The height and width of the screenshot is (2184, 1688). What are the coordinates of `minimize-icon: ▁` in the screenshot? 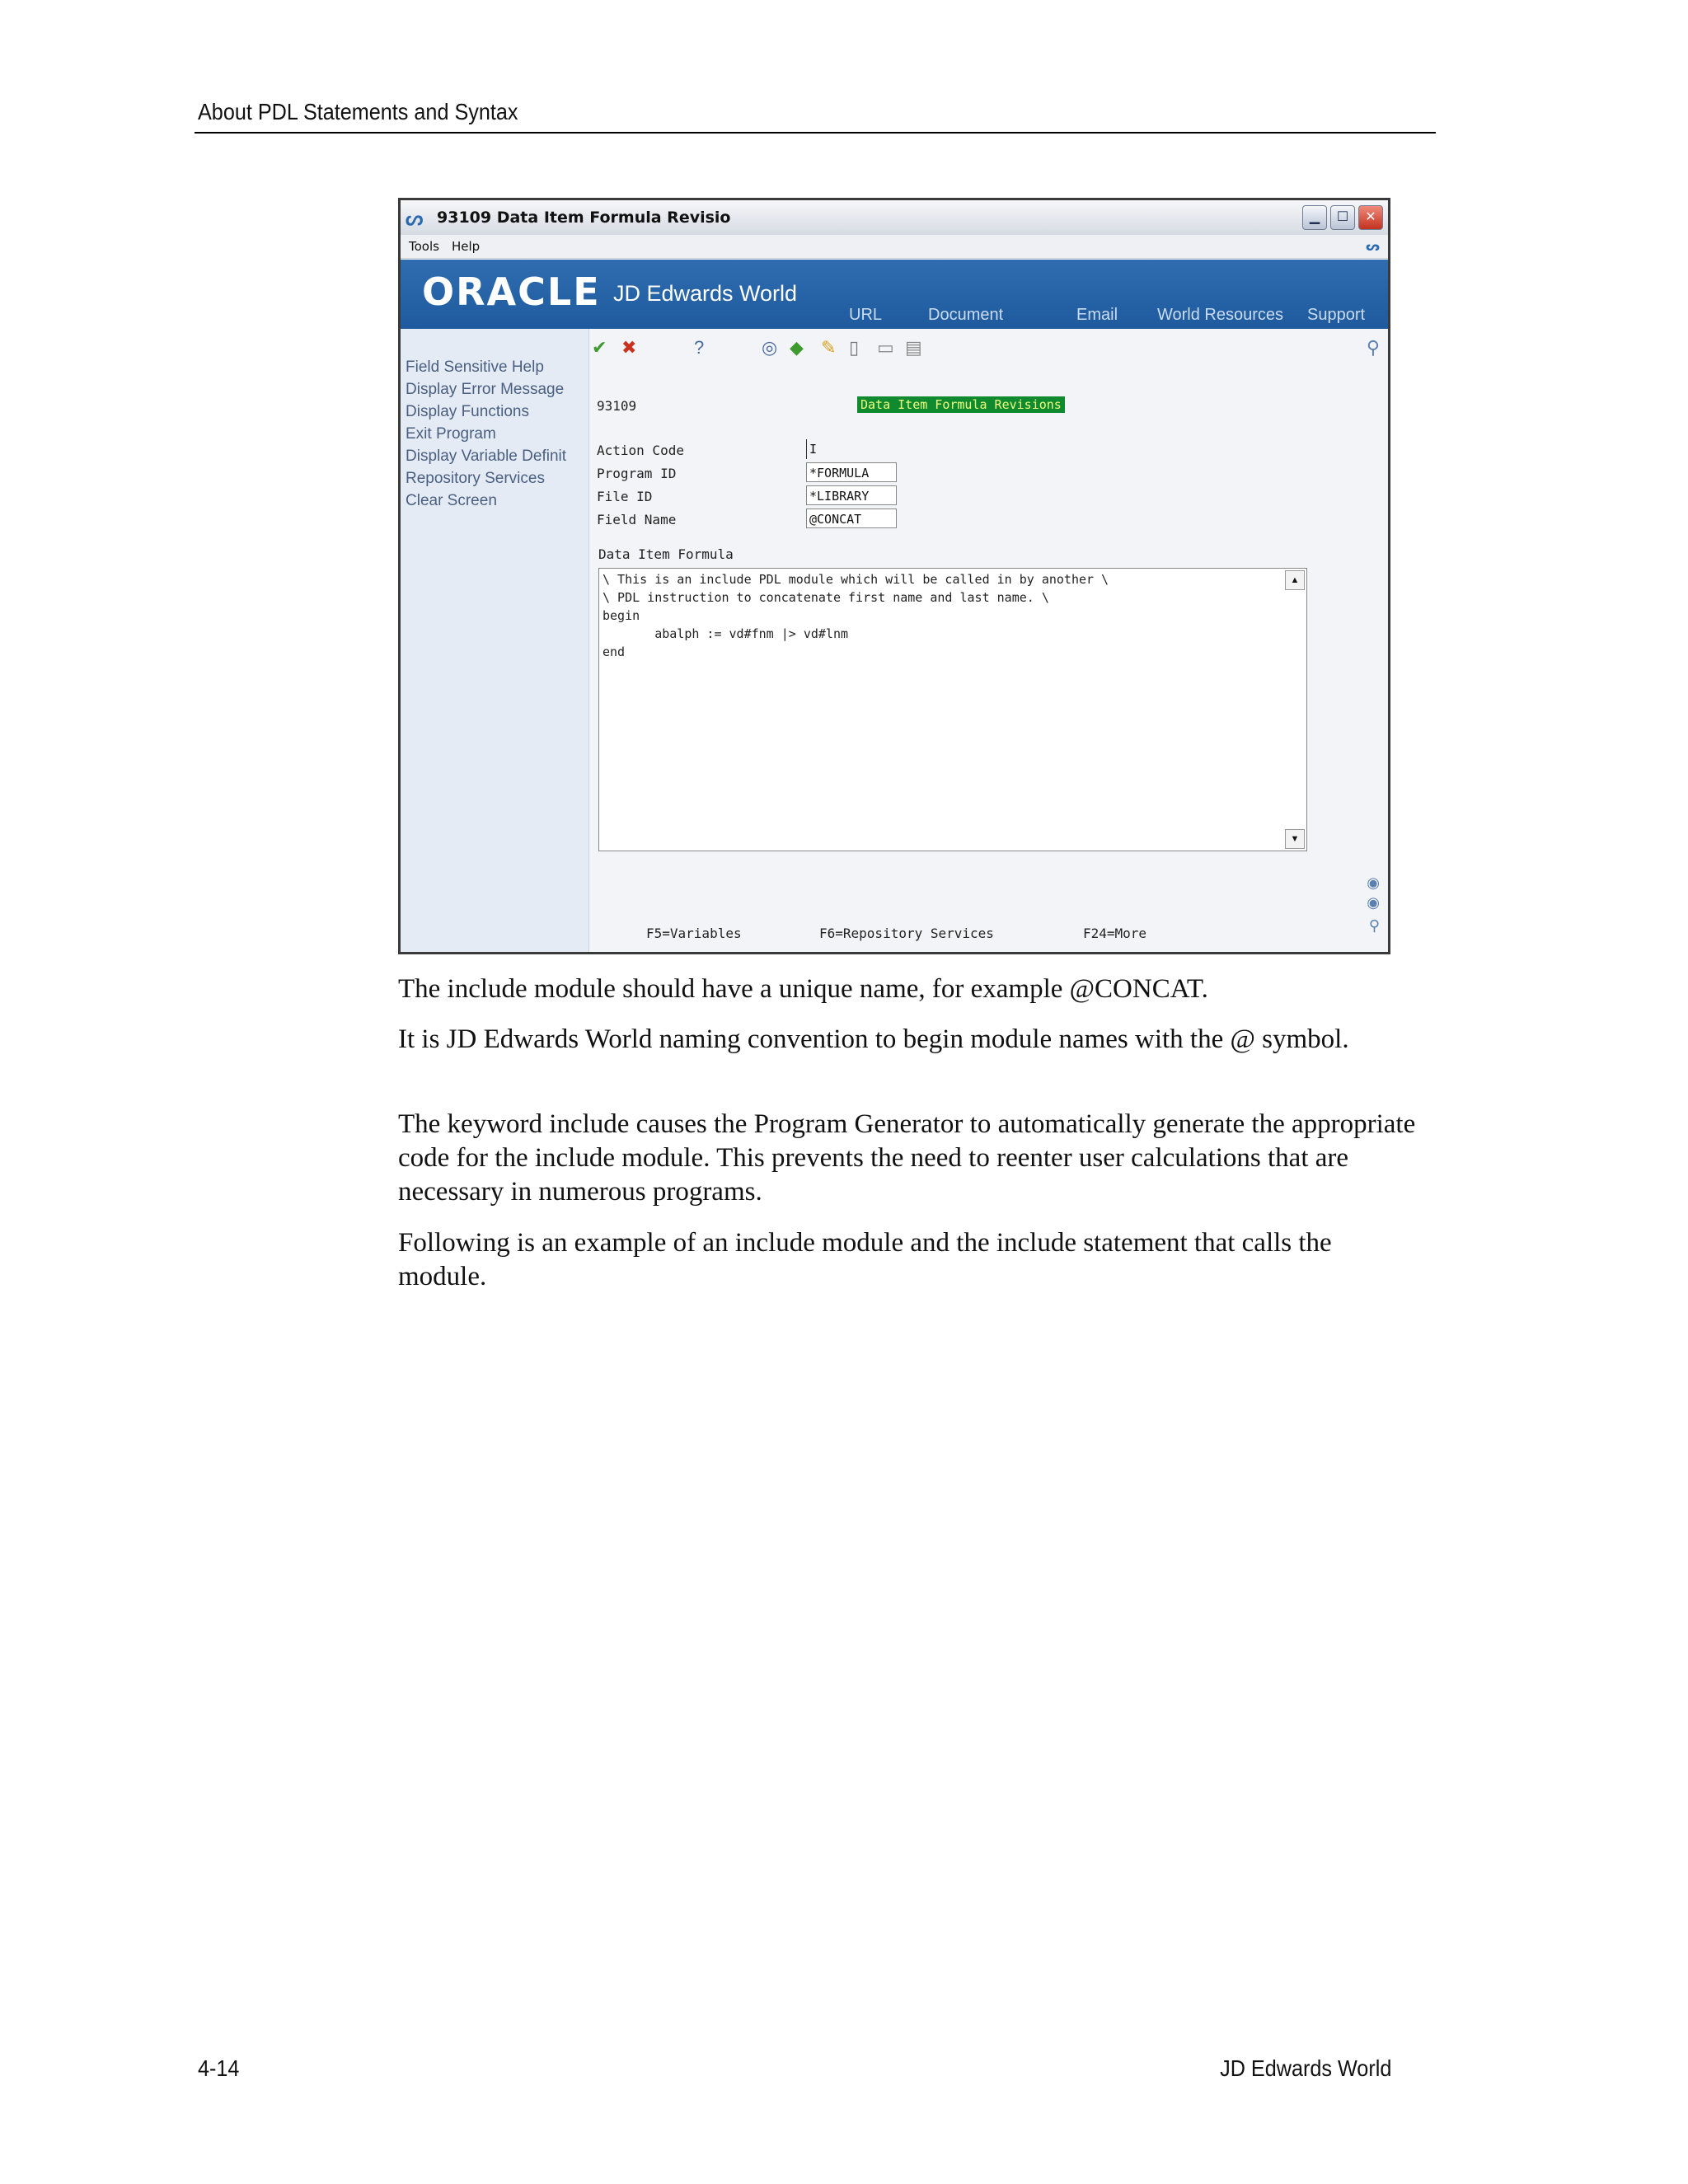 It's located at (1315, 217).